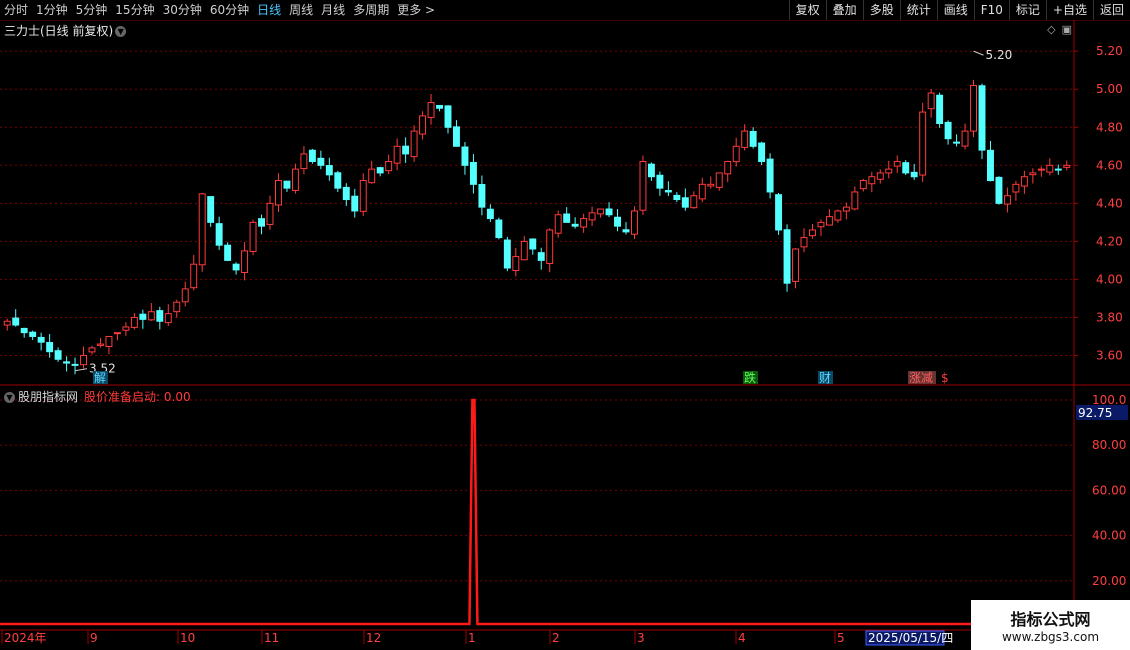  What do you see at coordinates (1109, 317) in the screenshot?
I see `price-axis-label: 3.80` at bounding box center [1109, 317].